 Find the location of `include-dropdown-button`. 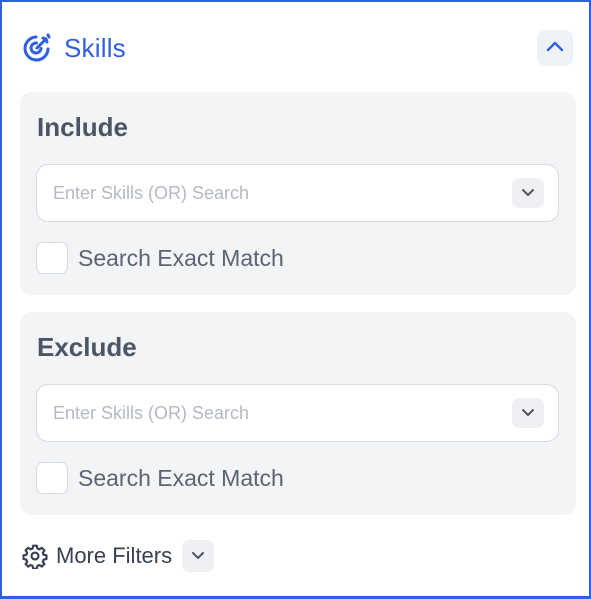

include-dropdown-button is located at coordinates (528, 193).